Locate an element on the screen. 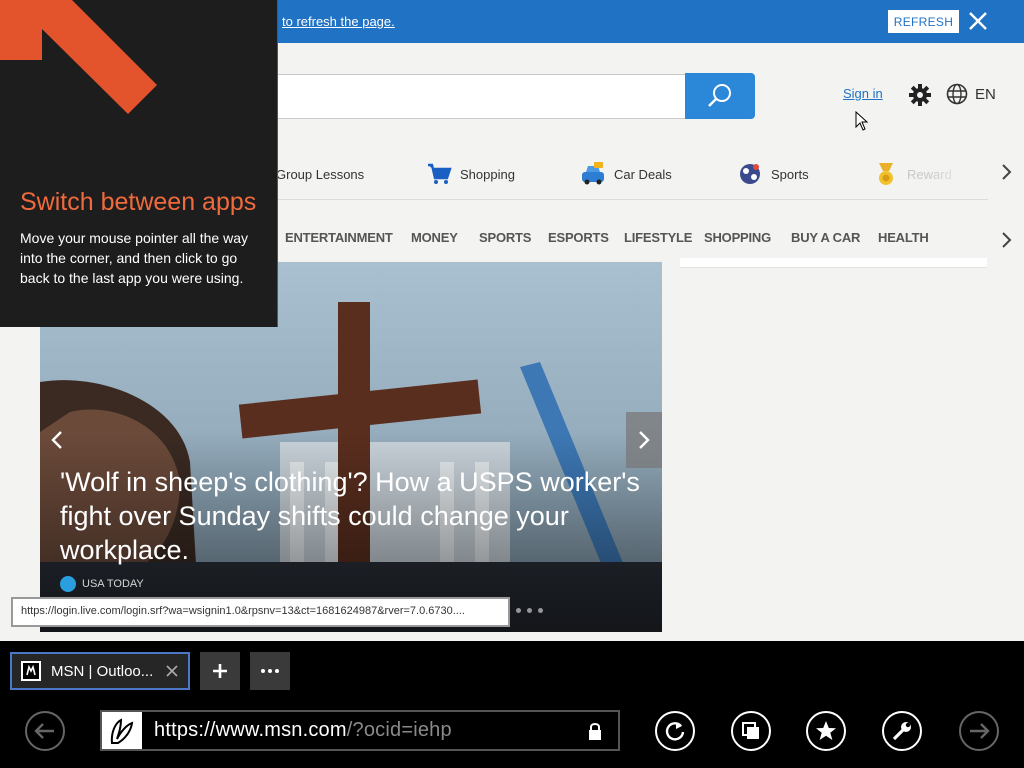 The width and height of the screenshot is (1024, 768). favorites-button is located at coordinates (826, 731).